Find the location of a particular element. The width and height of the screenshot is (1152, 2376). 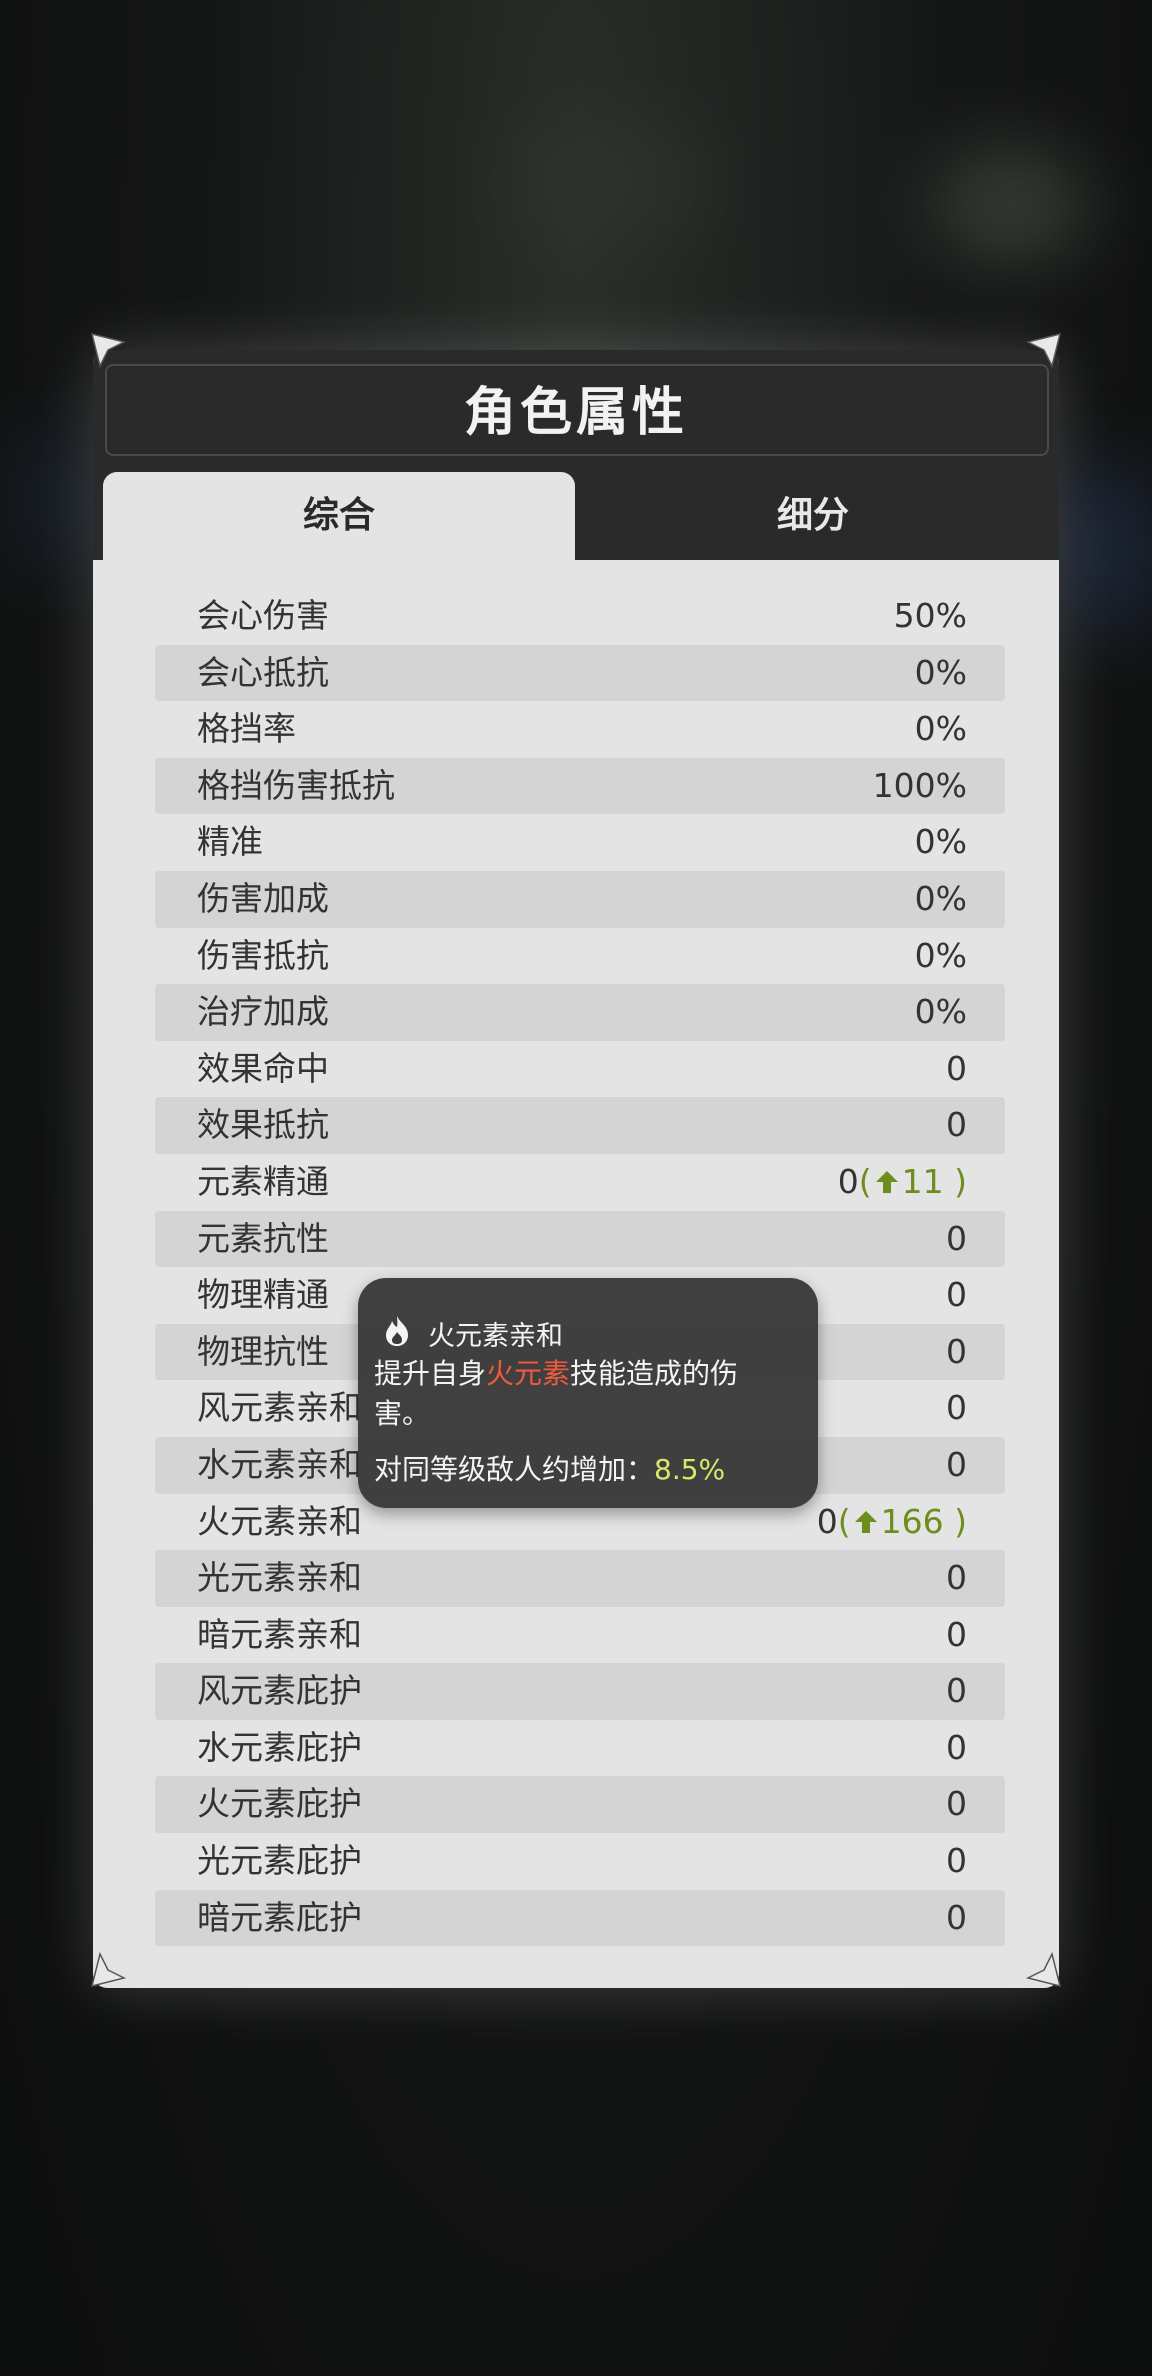

stat-row: 伤害加成 0% is located at coordinates (580, 899).